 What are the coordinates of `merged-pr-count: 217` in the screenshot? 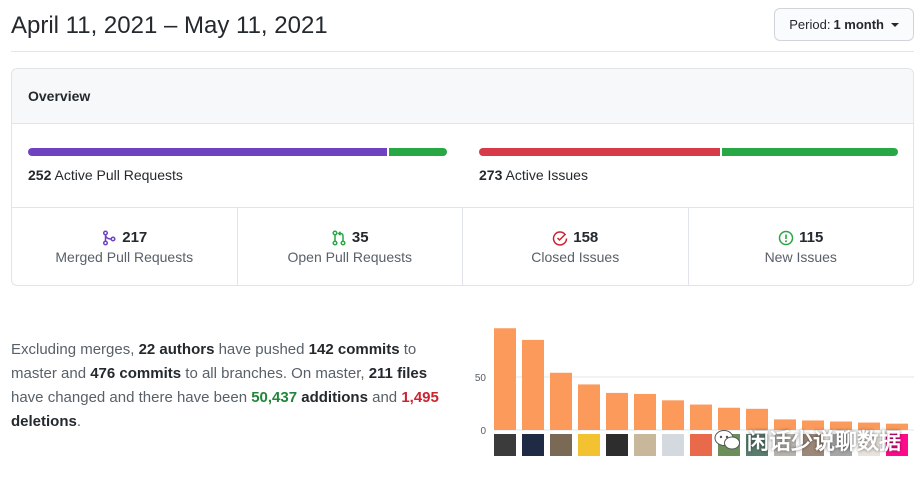 It's located at (135, 237).